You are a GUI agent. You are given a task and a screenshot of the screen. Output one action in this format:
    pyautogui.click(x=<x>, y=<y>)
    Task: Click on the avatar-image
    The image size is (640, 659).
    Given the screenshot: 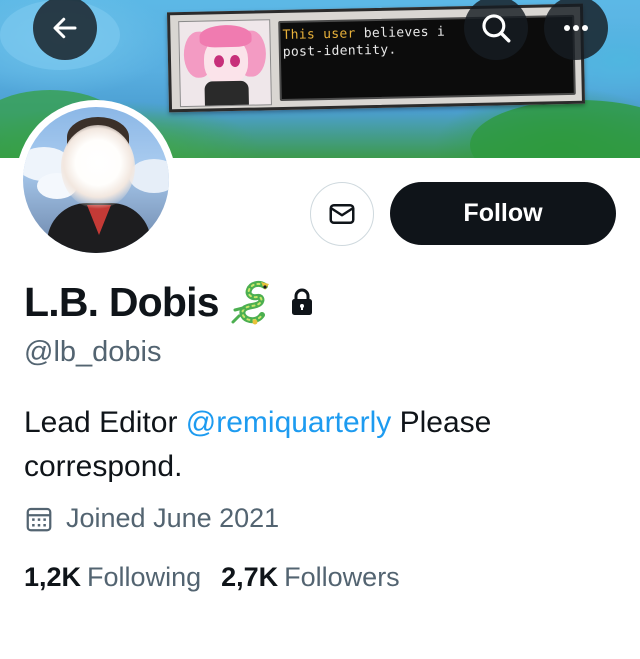 What is the action you would take?
    pyautogui.click(x=96, y=180)
    